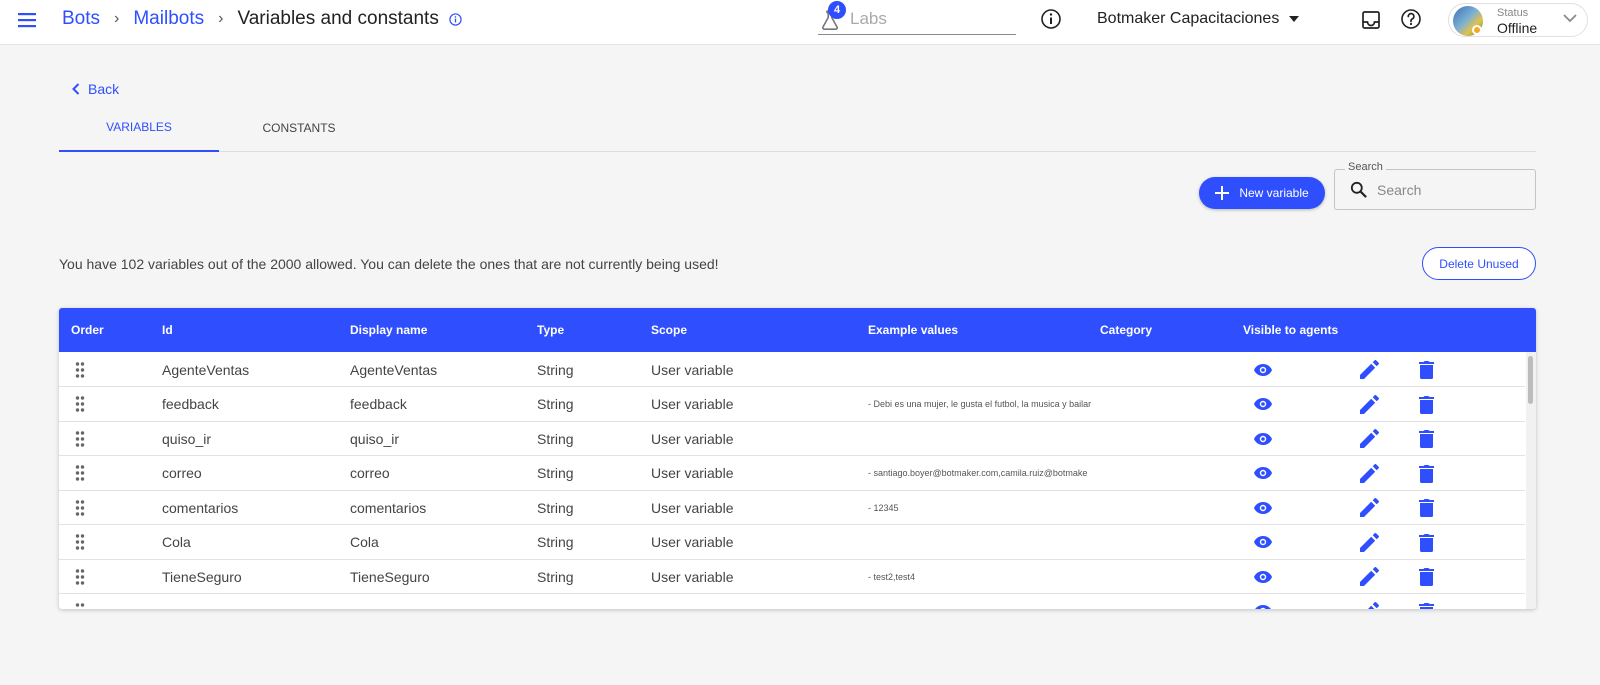 The height and width of the screenshot is (685, 1600). I want to click on search-field: Search, so click(1435, 185).